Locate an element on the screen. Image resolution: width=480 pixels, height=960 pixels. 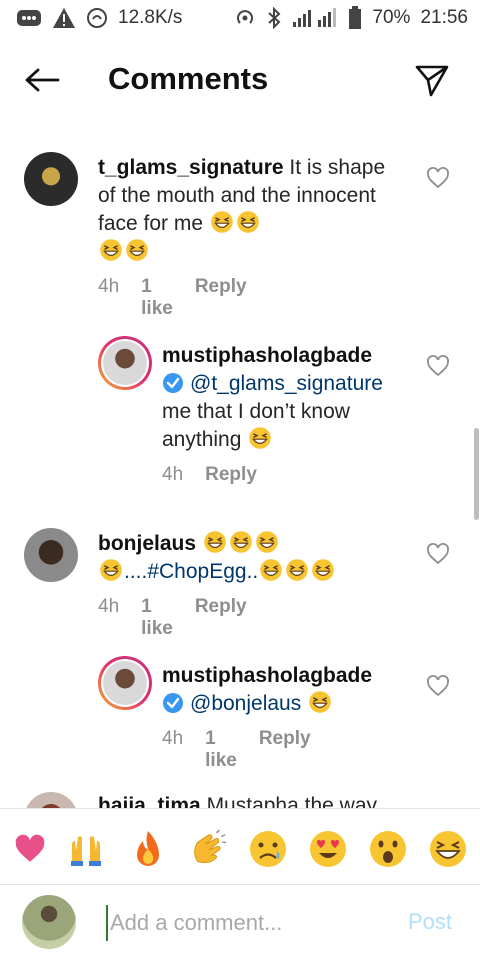
heart-eyes-icon is located at coordinates (328, 849).